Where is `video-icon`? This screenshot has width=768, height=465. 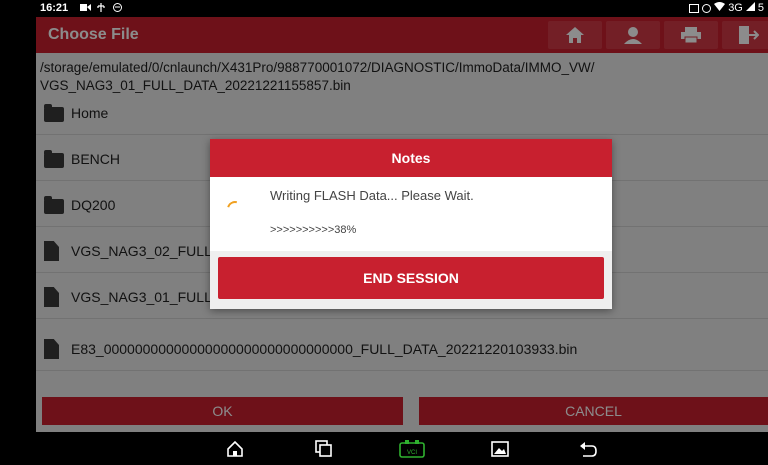 video-icon is located at coordinates (85, 7).